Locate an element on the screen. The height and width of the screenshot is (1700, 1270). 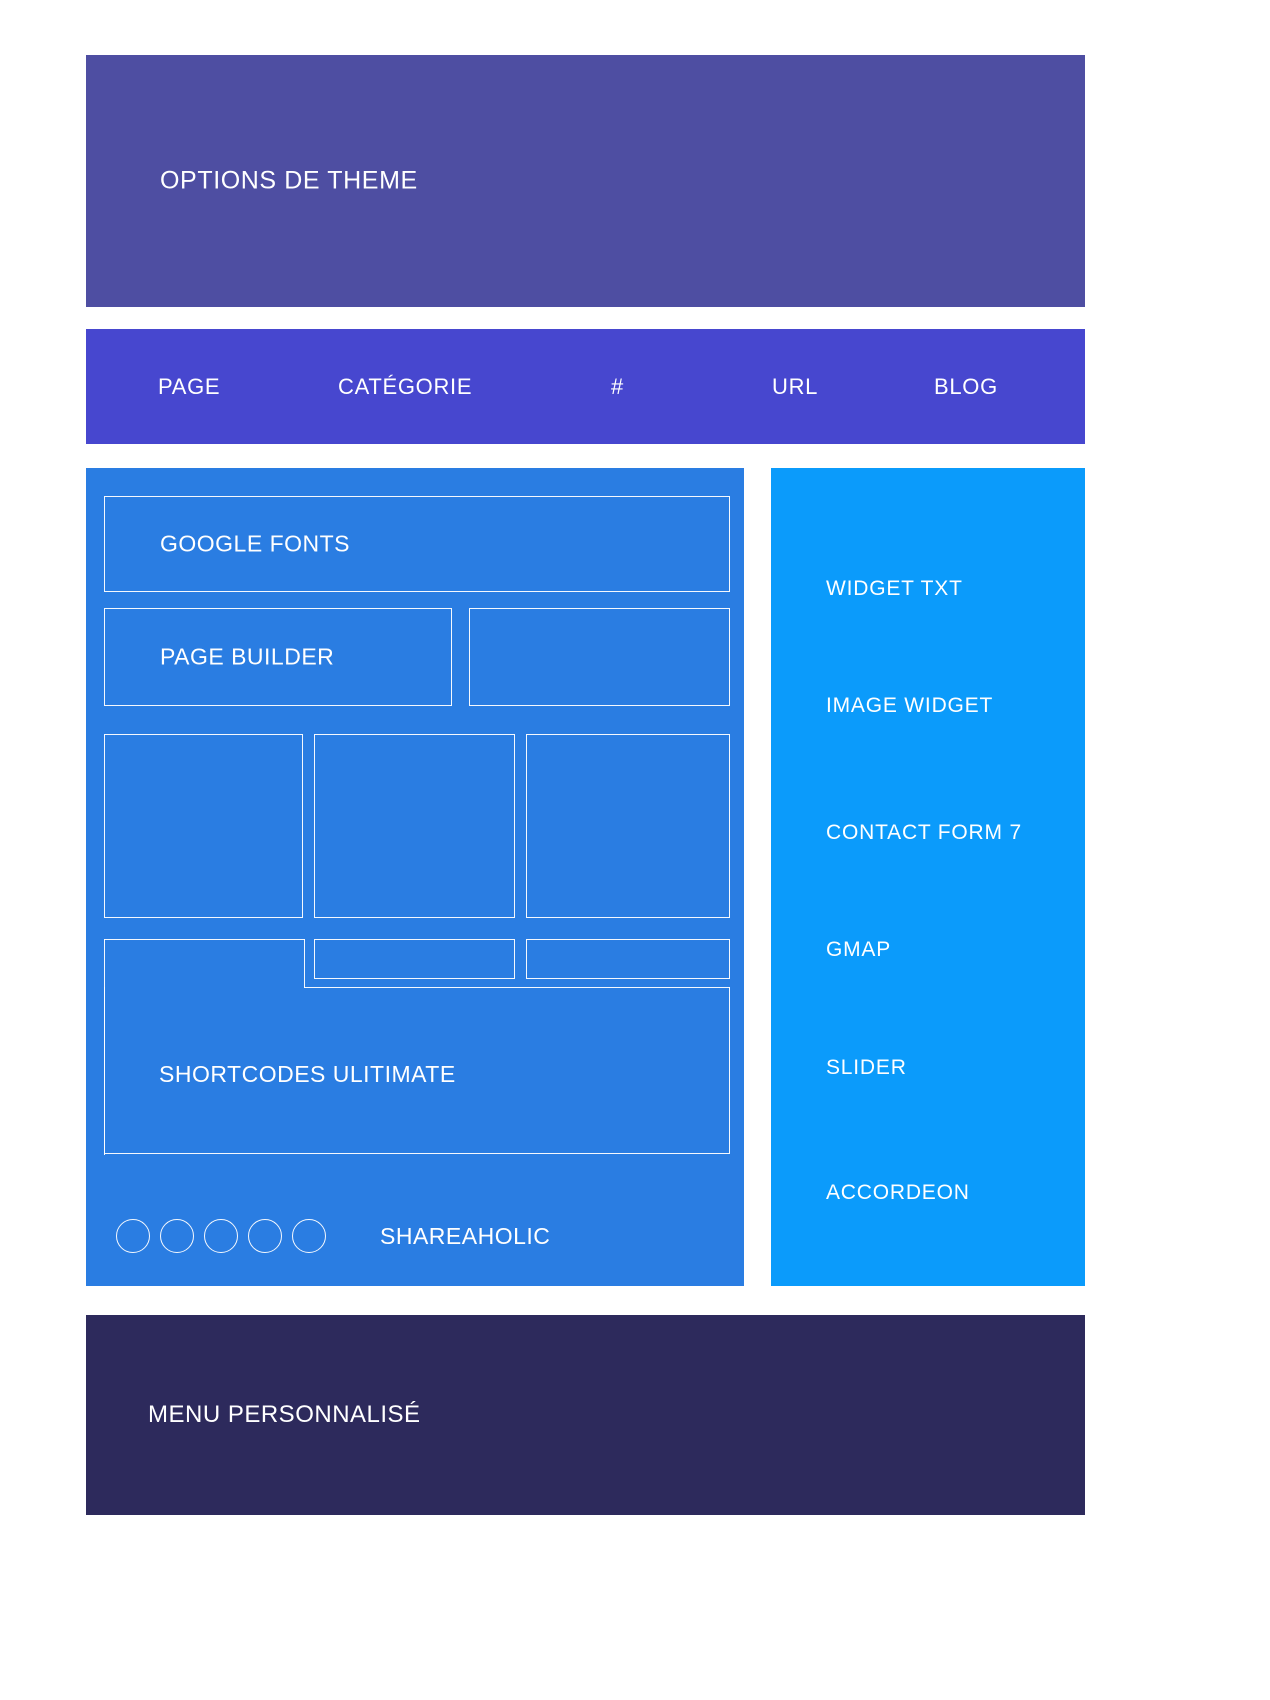
shareaholic-label: SHAREAHOLIC is located at coordinates (465, 1235).